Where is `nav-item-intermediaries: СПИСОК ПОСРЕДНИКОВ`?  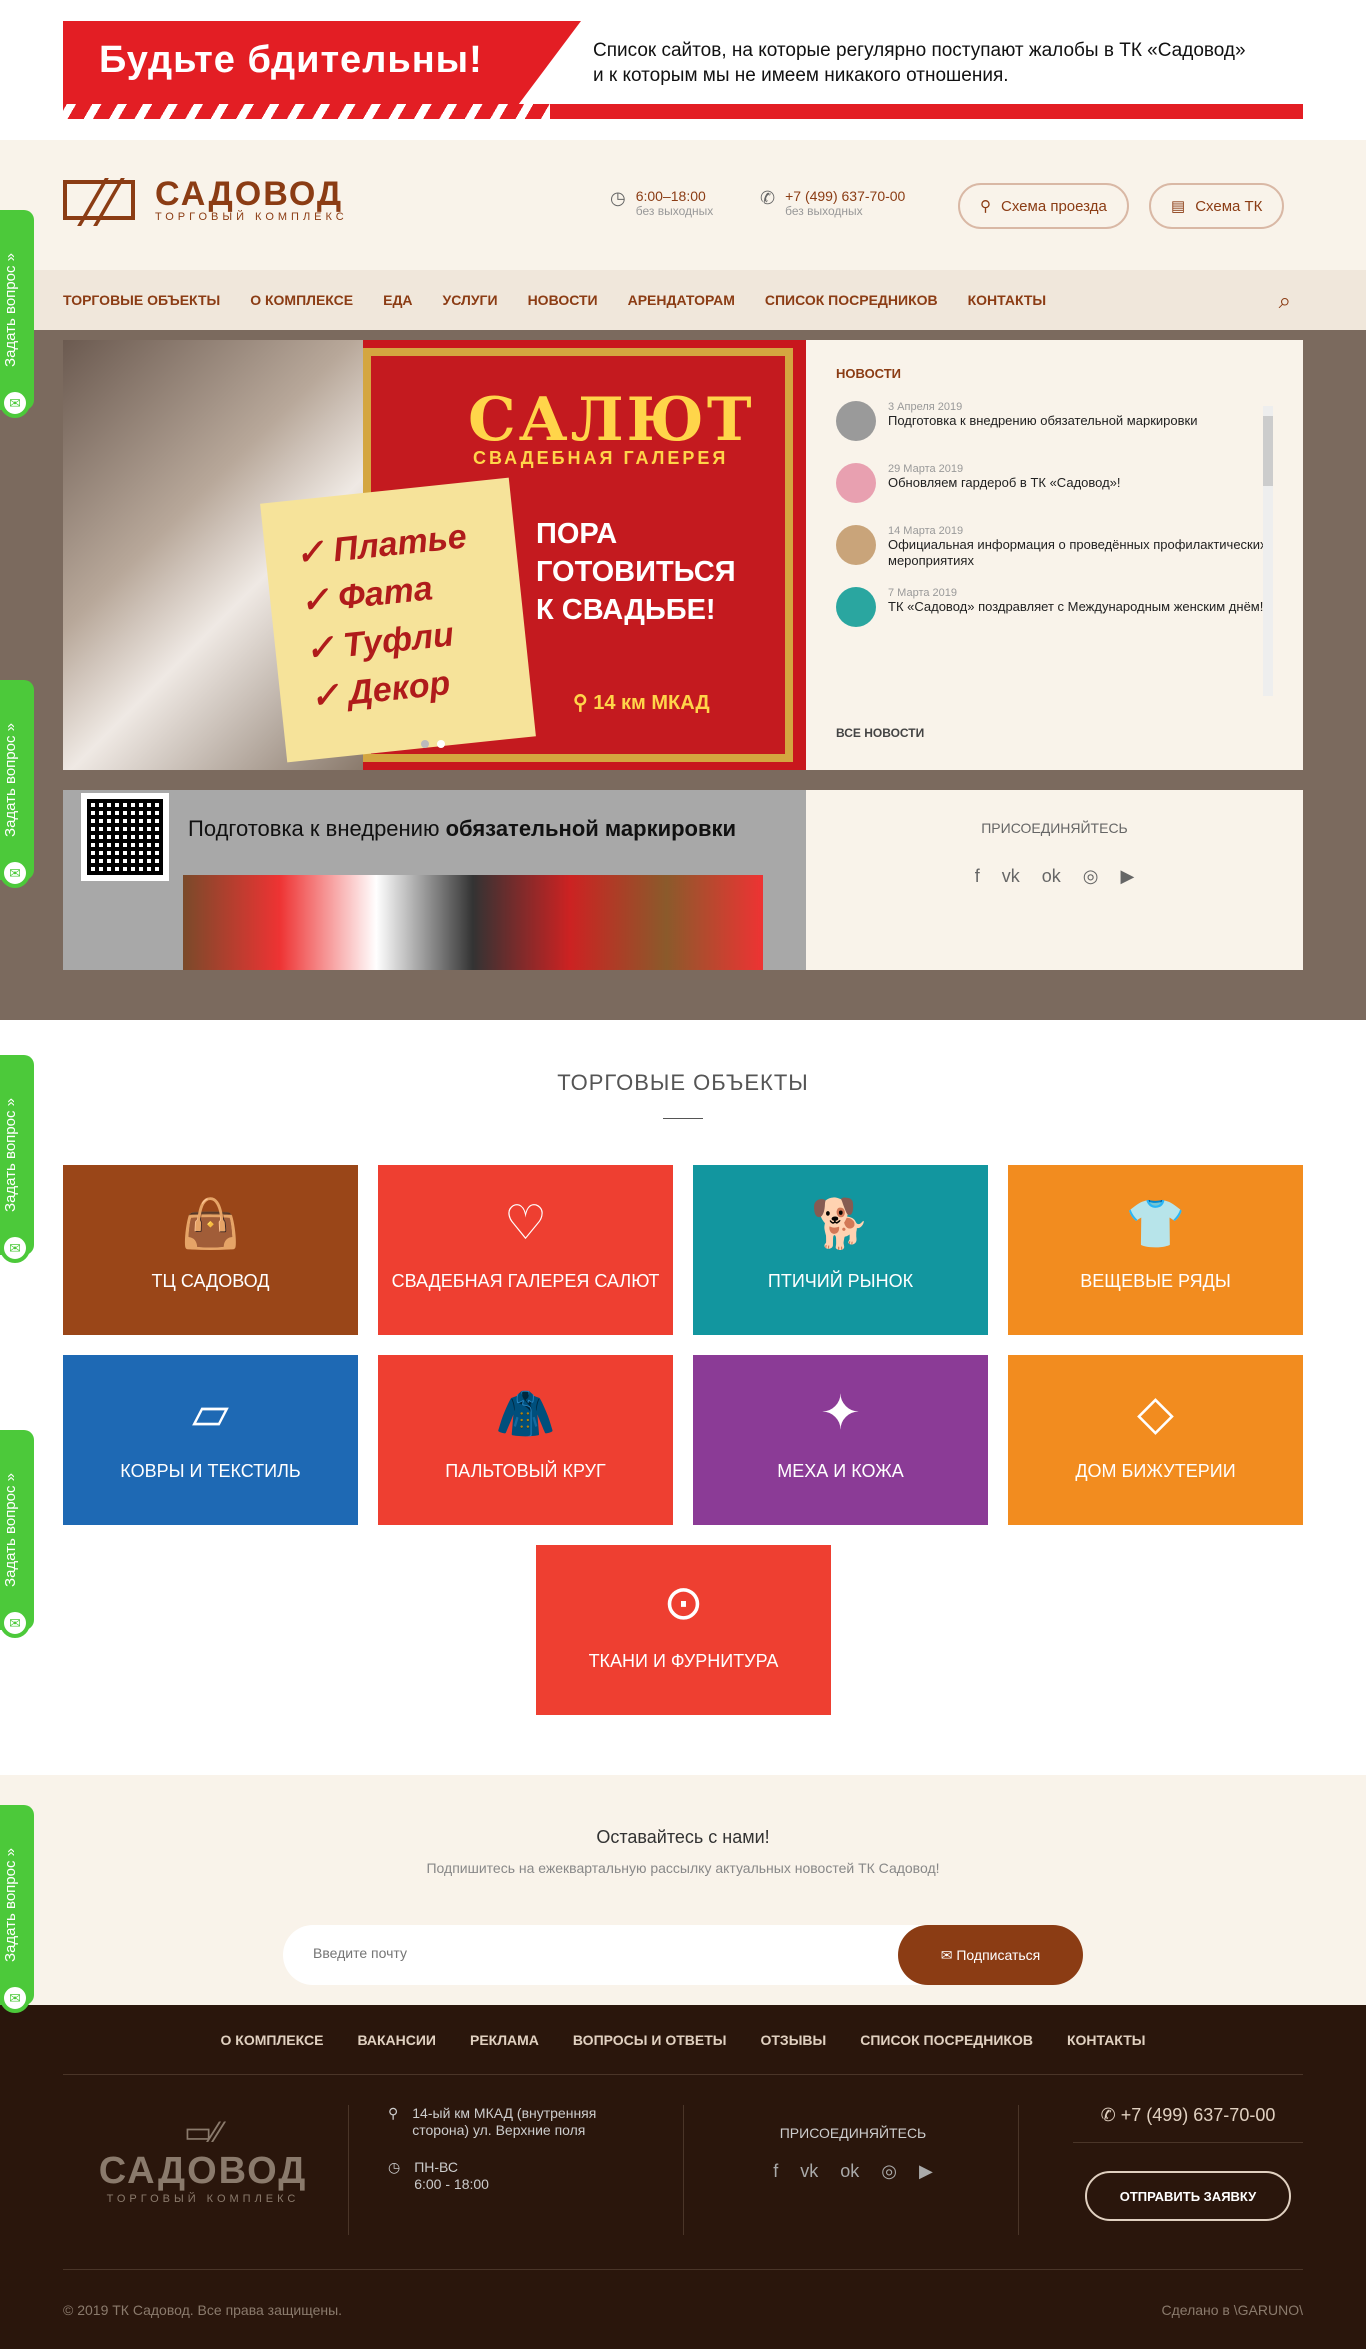
nav-item-intermediaries: СПИСОК ПОСРЕДНИКОВ is located at coordinates (851, 300).